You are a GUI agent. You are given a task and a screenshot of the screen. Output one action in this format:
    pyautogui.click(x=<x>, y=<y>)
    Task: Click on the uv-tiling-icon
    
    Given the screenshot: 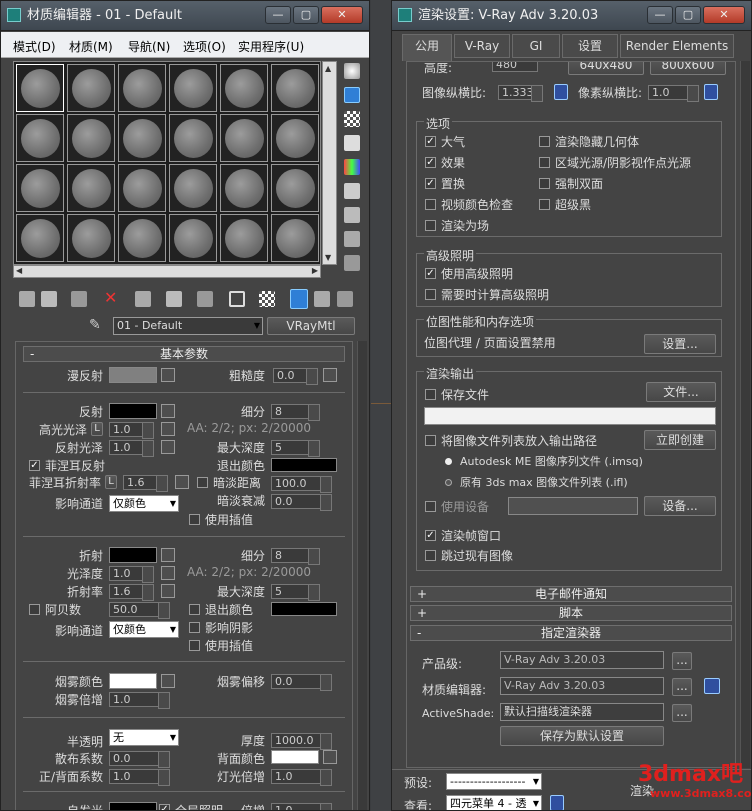 What is the action you would take?
    pyautogui.click(x=352, y=143)
    